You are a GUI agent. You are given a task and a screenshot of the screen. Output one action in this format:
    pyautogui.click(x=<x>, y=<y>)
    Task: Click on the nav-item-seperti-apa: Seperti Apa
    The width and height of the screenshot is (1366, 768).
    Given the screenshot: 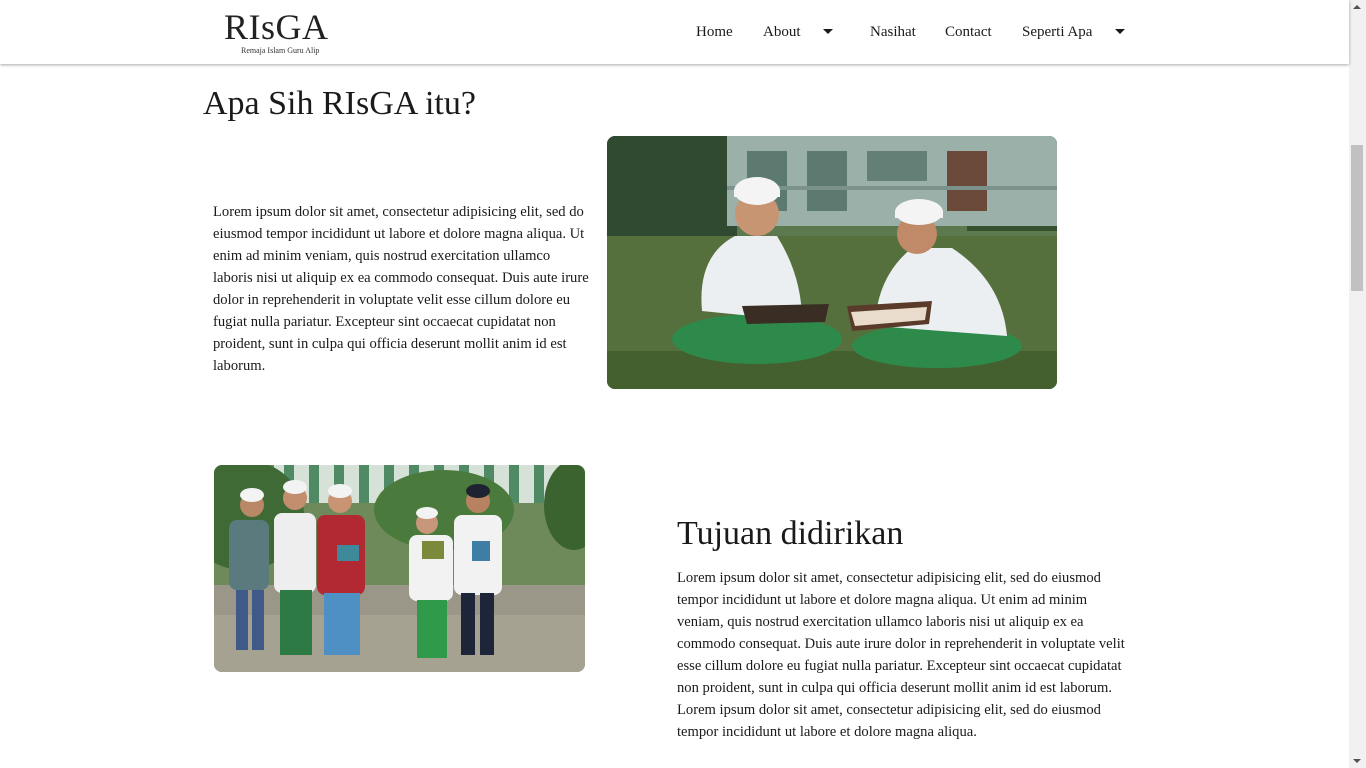 What is the action you would take?
    pyautogui.click(x=1057, y=32)
    